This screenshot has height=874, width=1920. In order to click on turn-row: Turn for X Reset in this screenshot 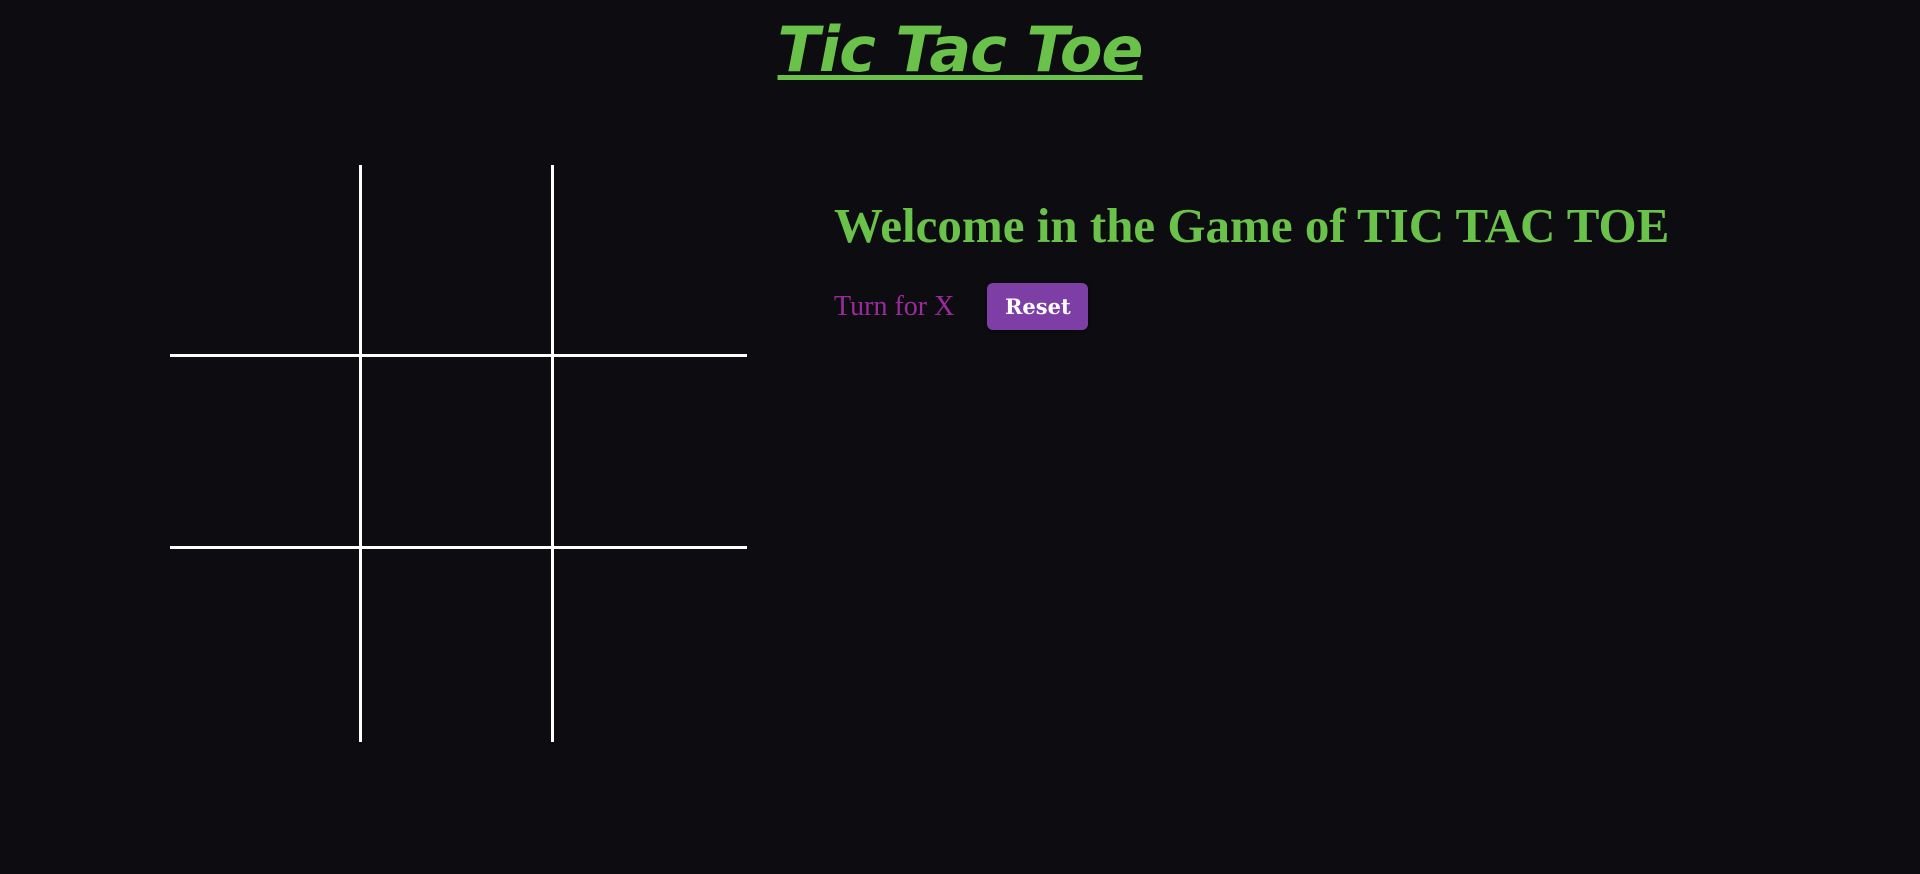, I will do `click(1251, 306)`.